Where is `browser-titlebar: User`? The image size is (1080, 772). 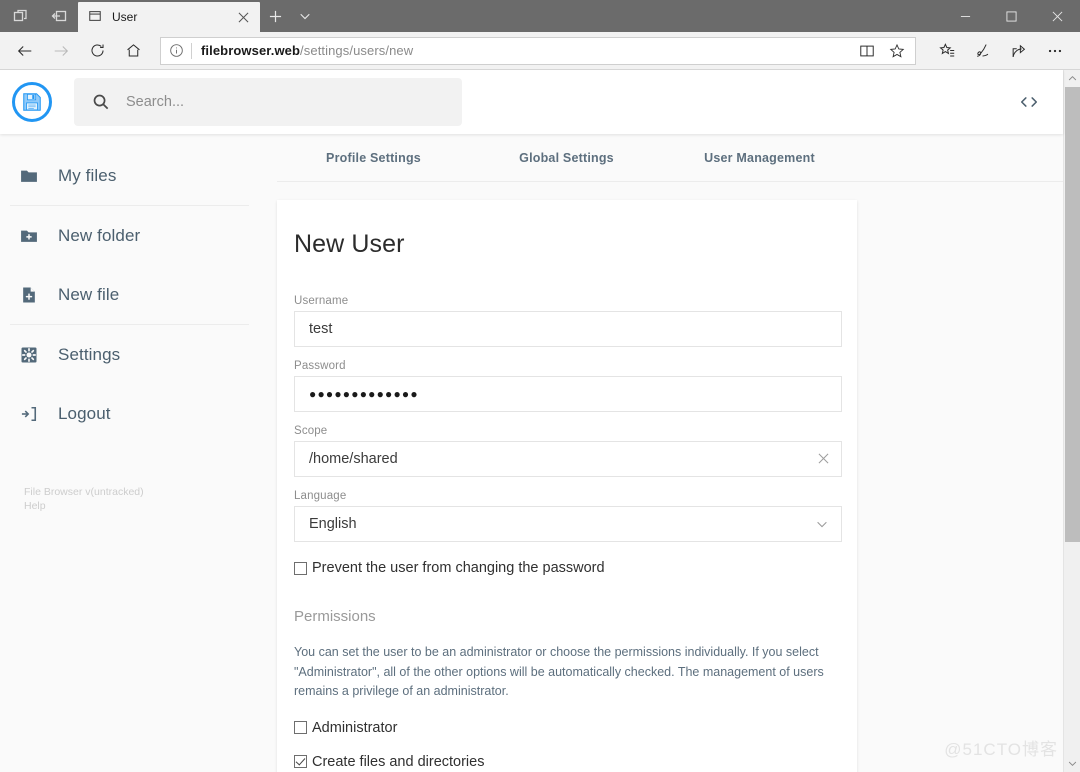 browser-titlebar: User is located at coordinates (540, 16).